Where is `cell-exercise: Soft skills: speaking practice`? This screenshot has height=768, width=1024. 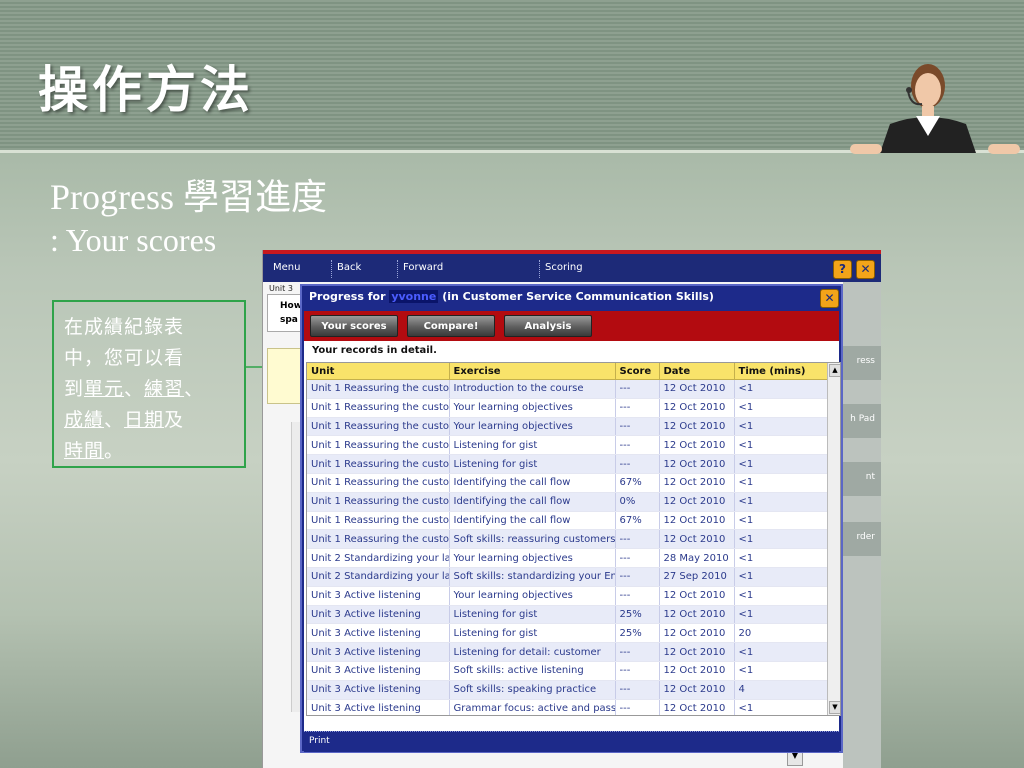 cell-exercise: Soft skills: speaking practice is located at coordinates (532, 690).